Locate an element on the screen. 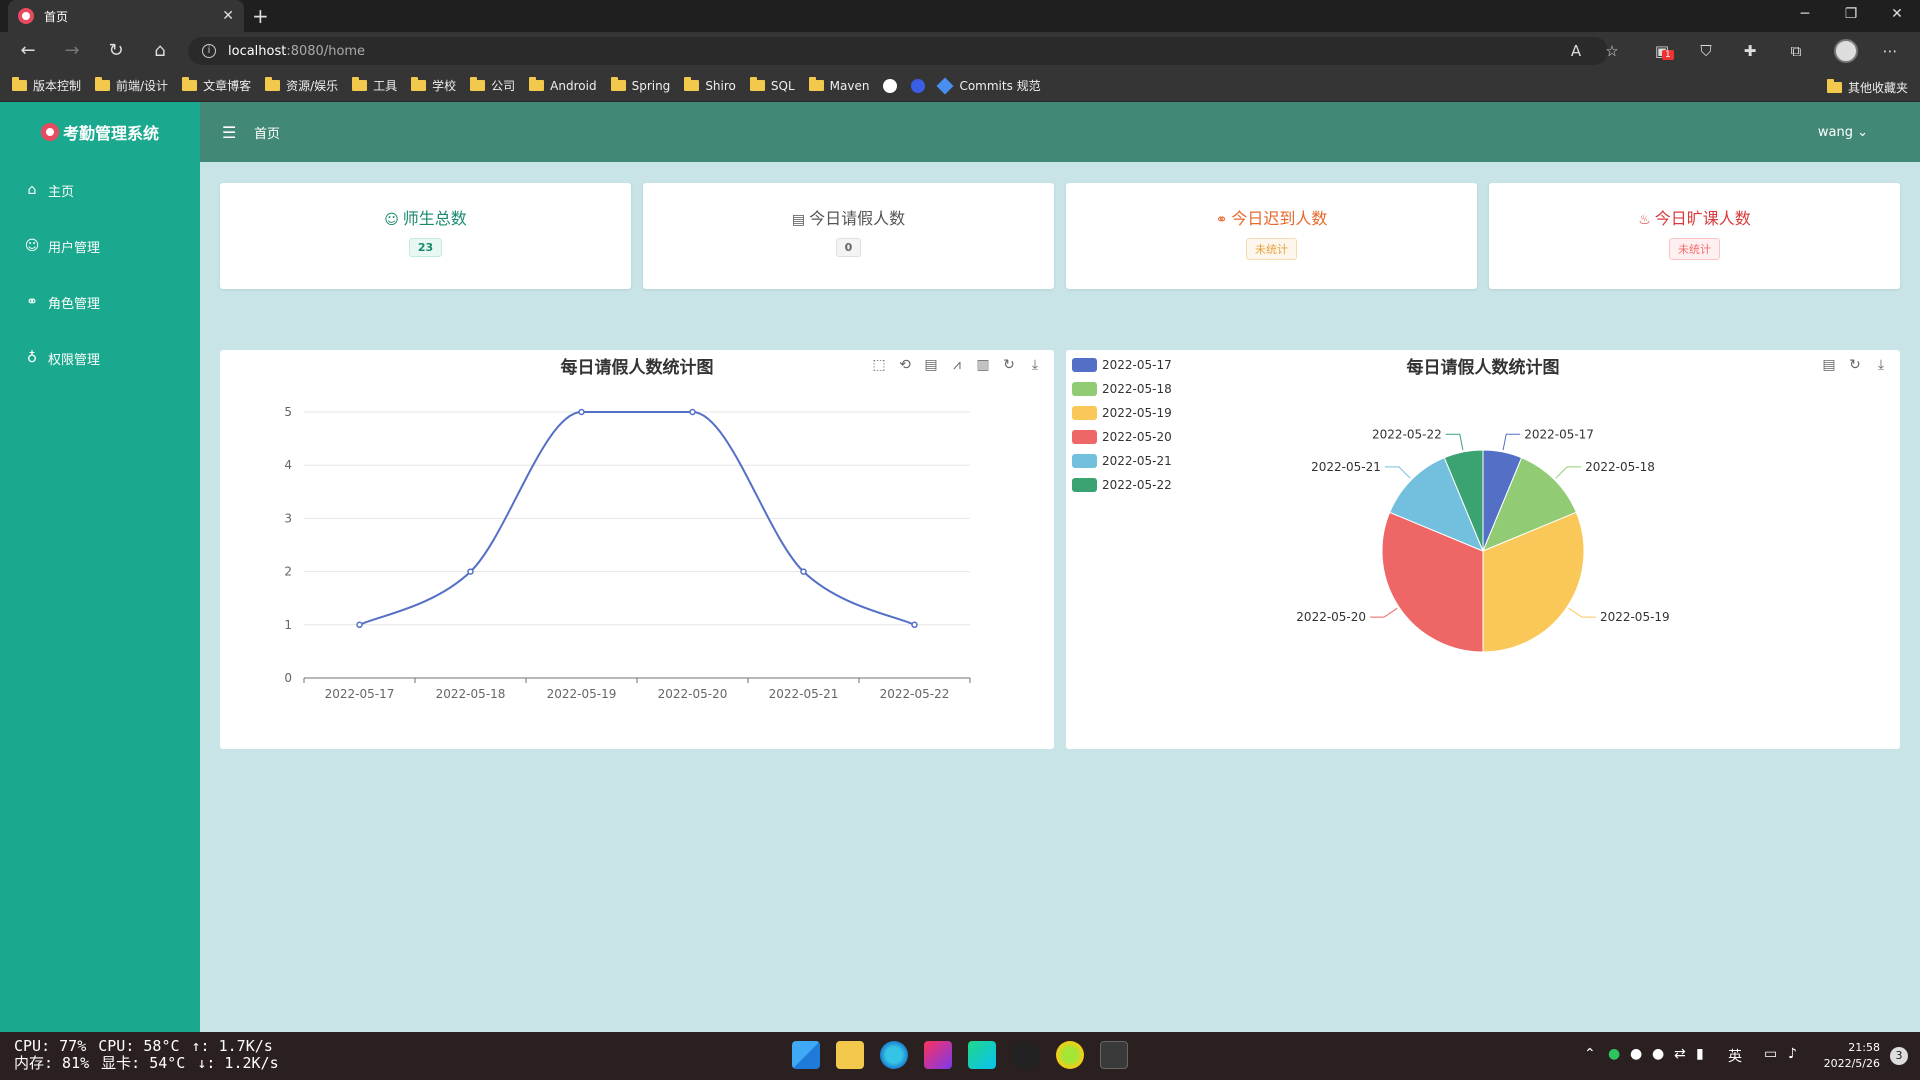  legend-item: 2022-05-18 is located at coordinates (1122, 389).